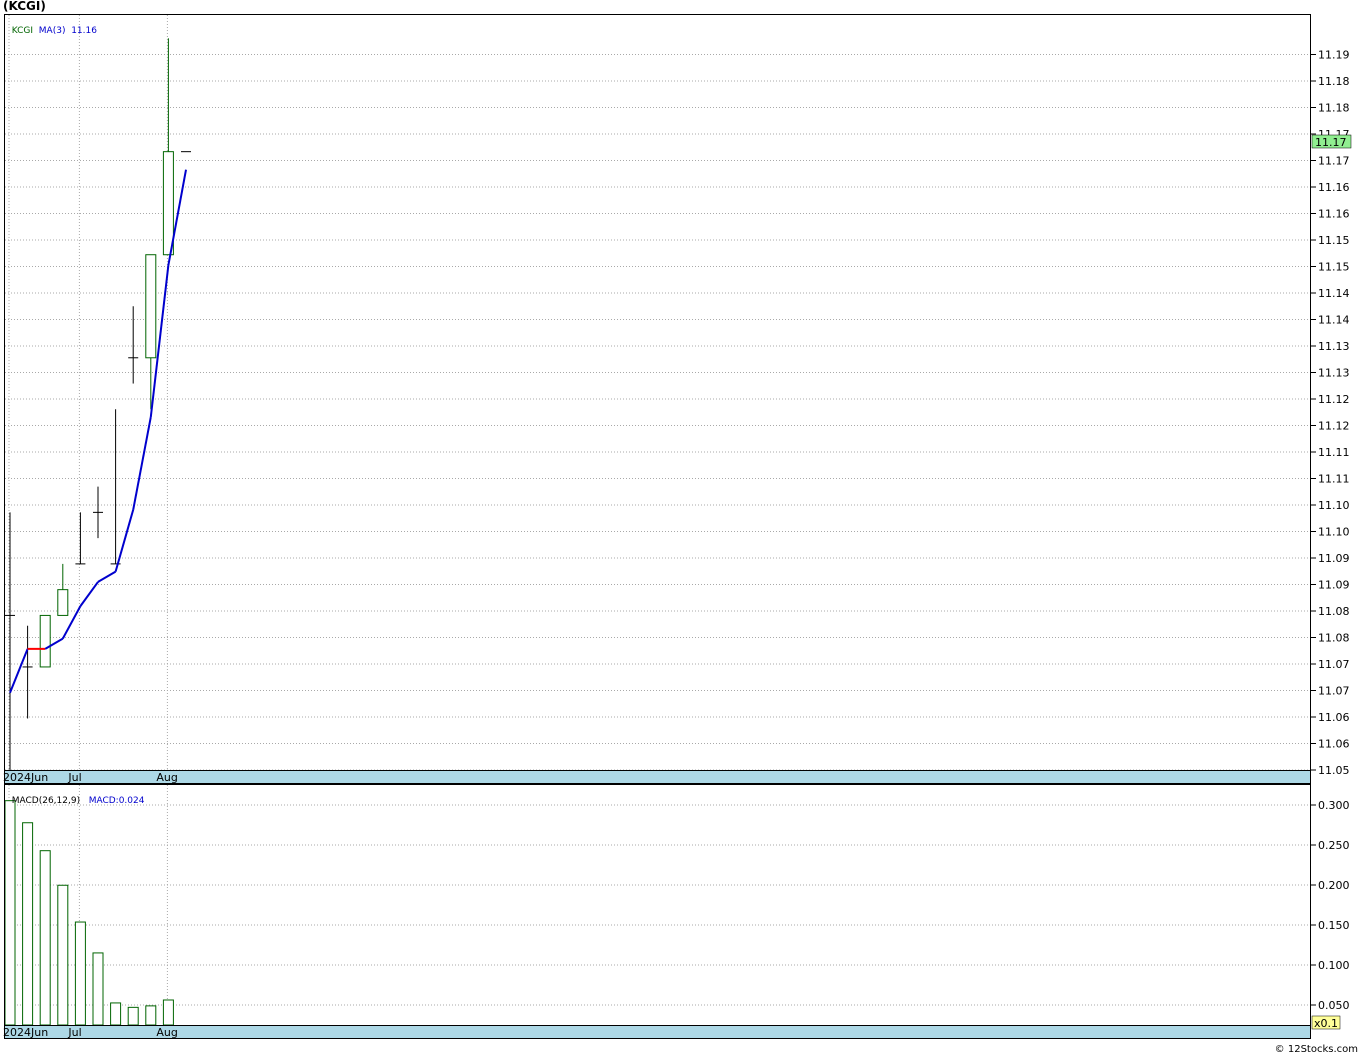  I want to click on legend-ma-value: 11.16, so click(84, 31).